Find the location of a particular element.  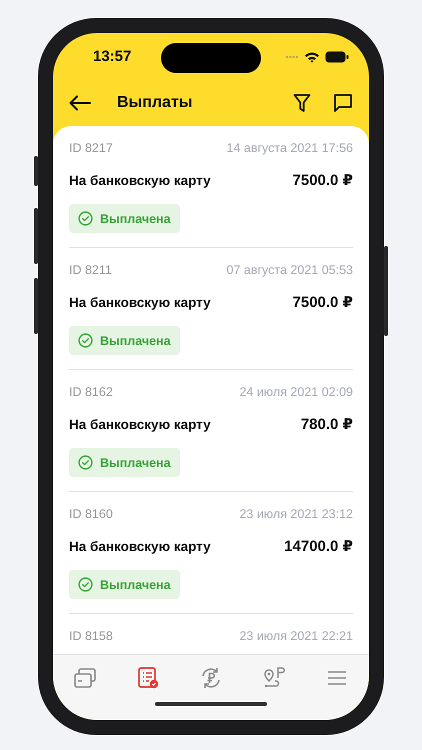

chat-icon is located at coordinates (343, 103).